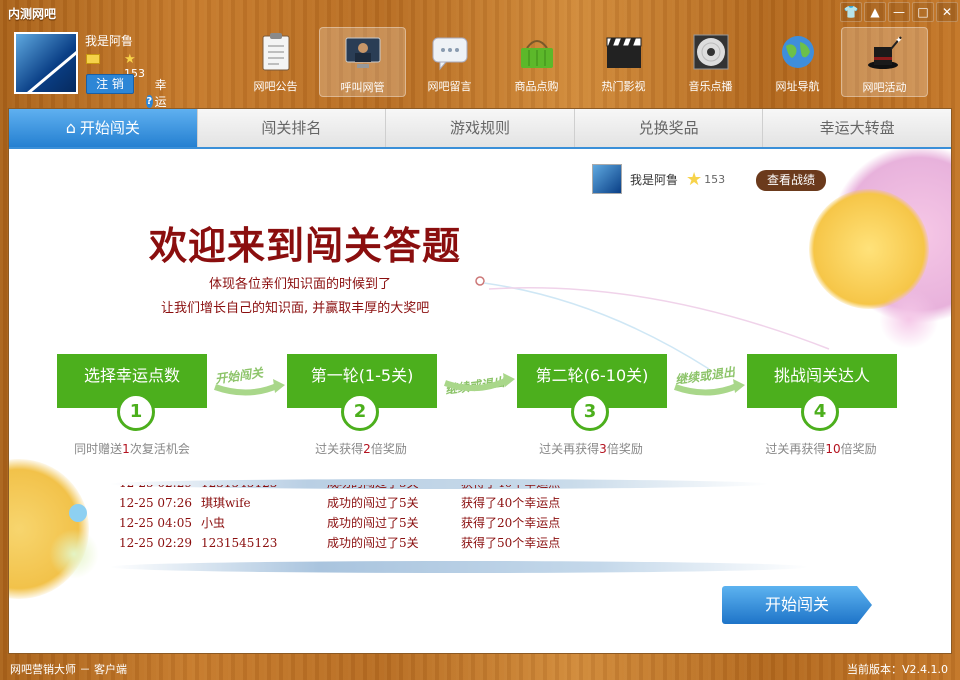  Describe the element at coordinates (797, 86) in the screenshot. I see `toolbar-label: 网址导航` at that location.